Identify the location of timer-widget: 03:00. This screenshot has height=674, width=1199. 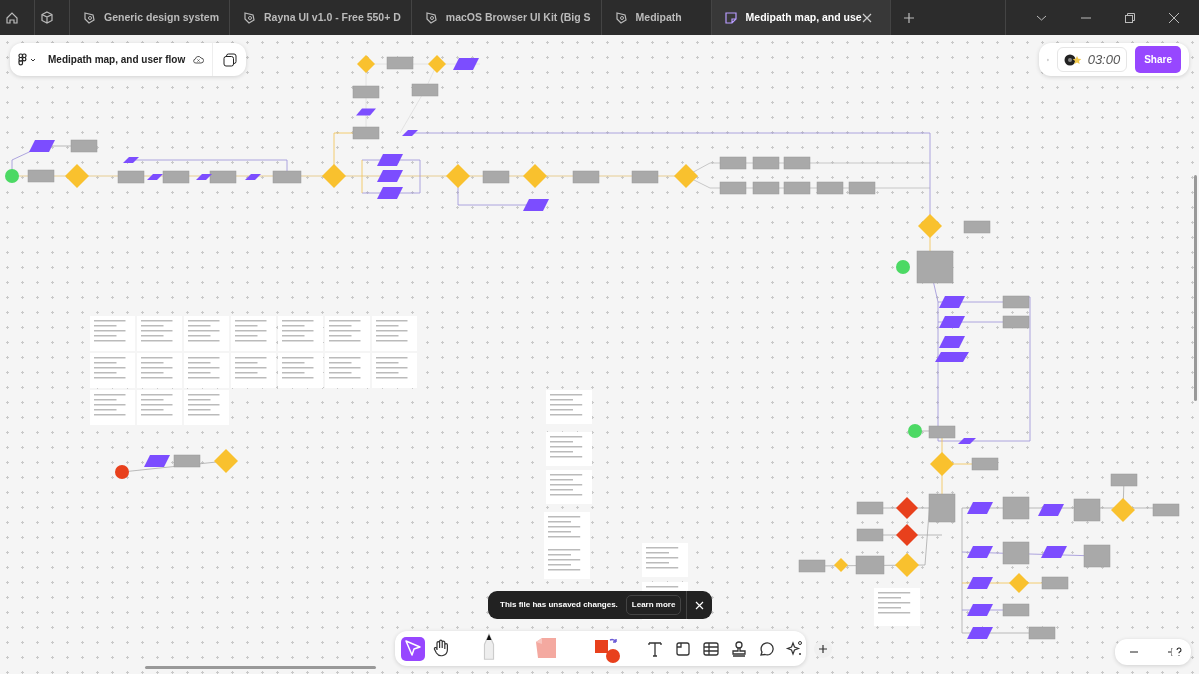
(1092, 59).